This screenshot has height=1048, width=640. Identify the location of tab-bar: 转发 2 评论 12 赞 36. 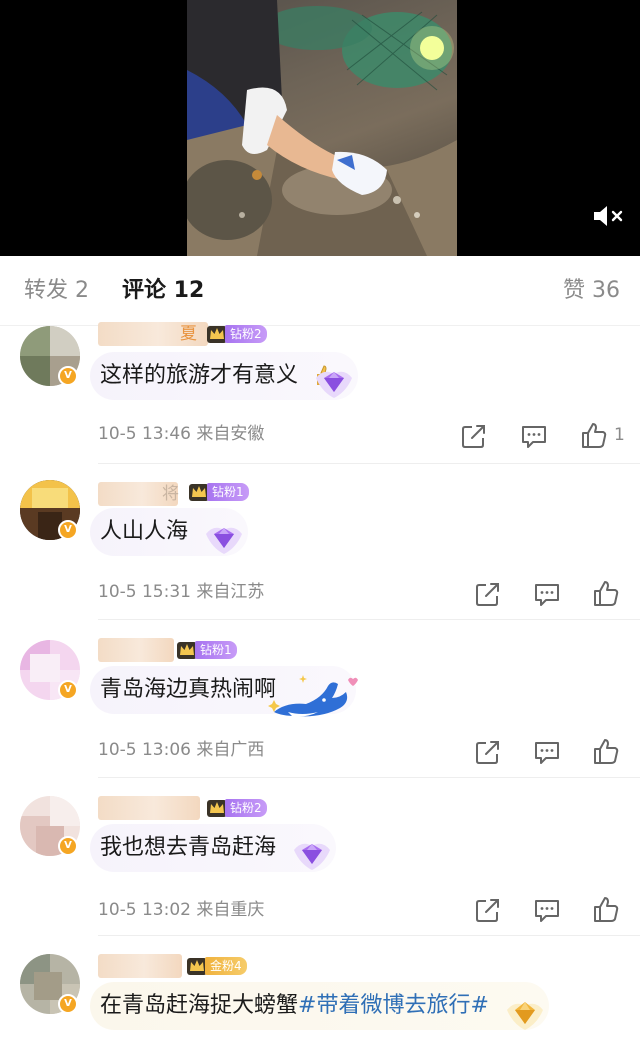
(320, 291).